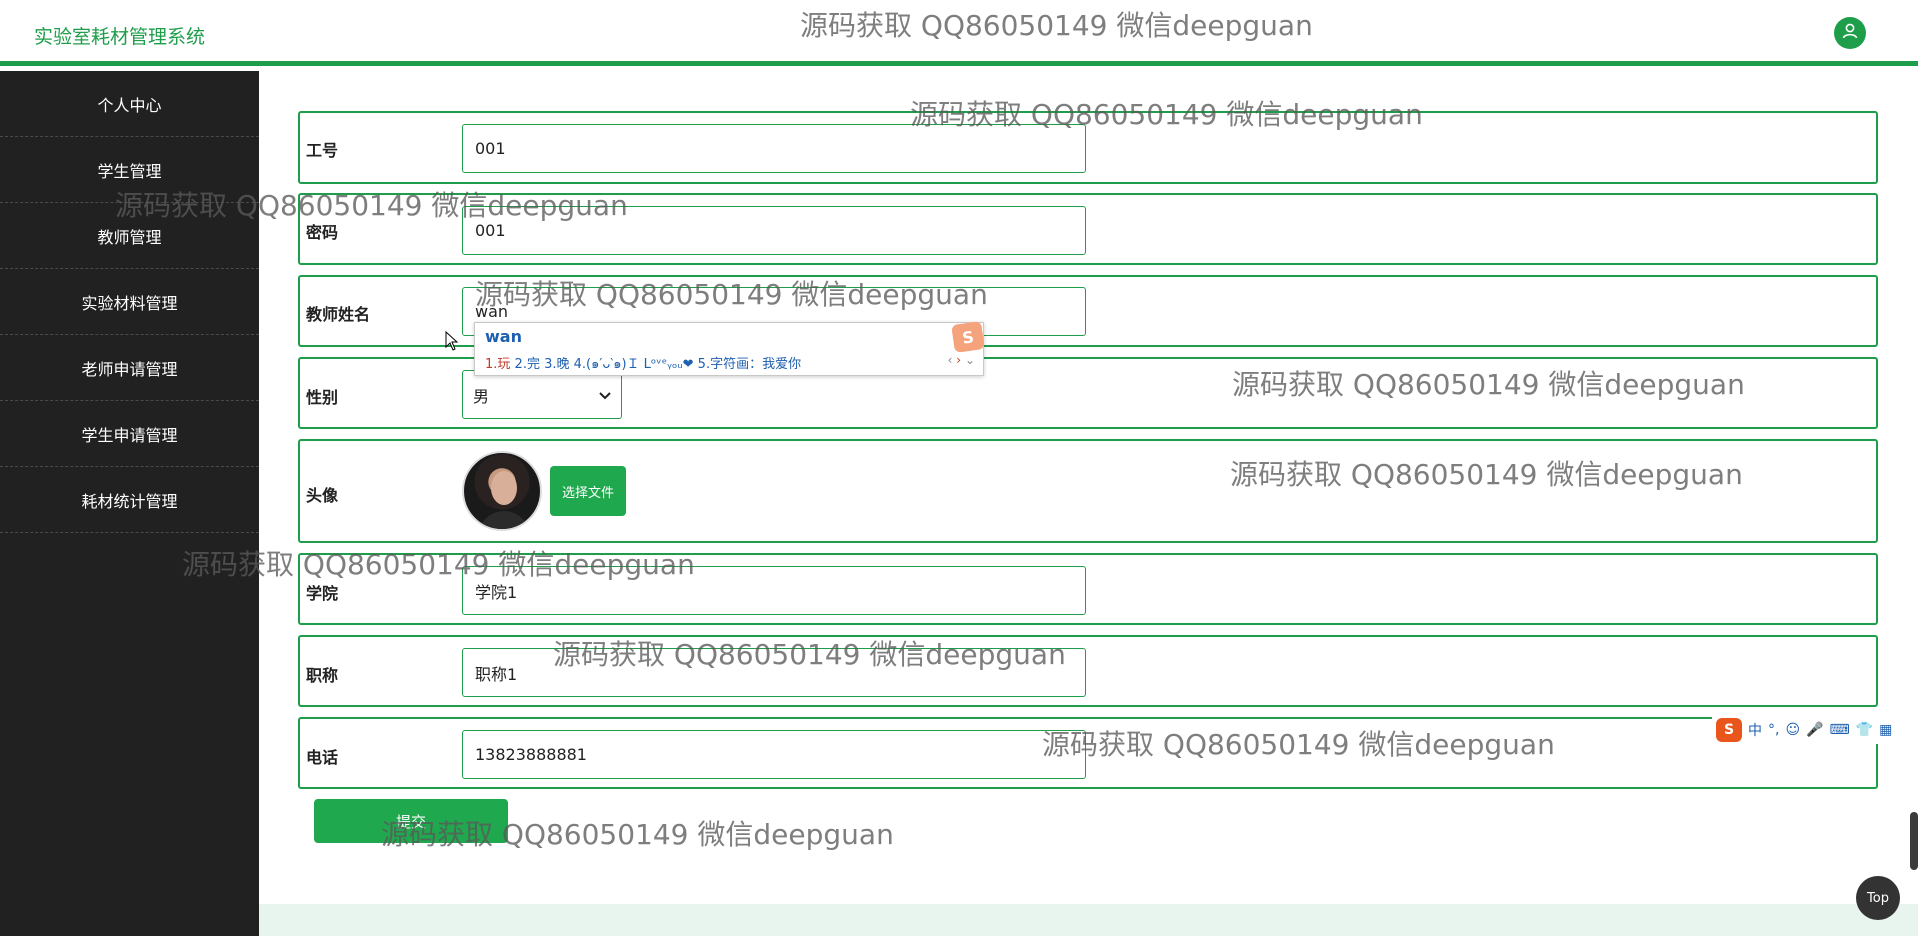 This screenshot has width=1918, height=936. Describe the element at coordinates (411, 821) in the screenshot. I see `submit-button: 提交` at that location.